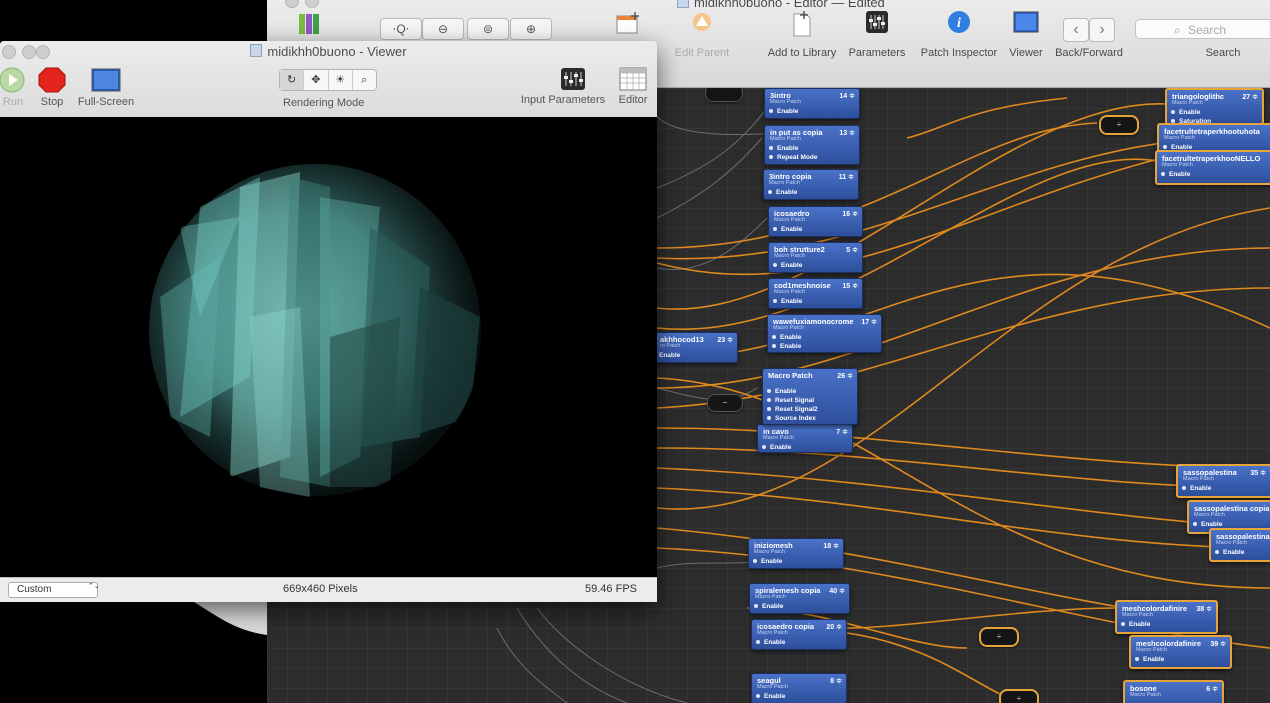  Describe the element at coordinates (815, 293) in the screenshot. I see `patch-node-cod1meshnoise: cod1meshnoise Macro Patch 15 ≑ Enable` at that location.